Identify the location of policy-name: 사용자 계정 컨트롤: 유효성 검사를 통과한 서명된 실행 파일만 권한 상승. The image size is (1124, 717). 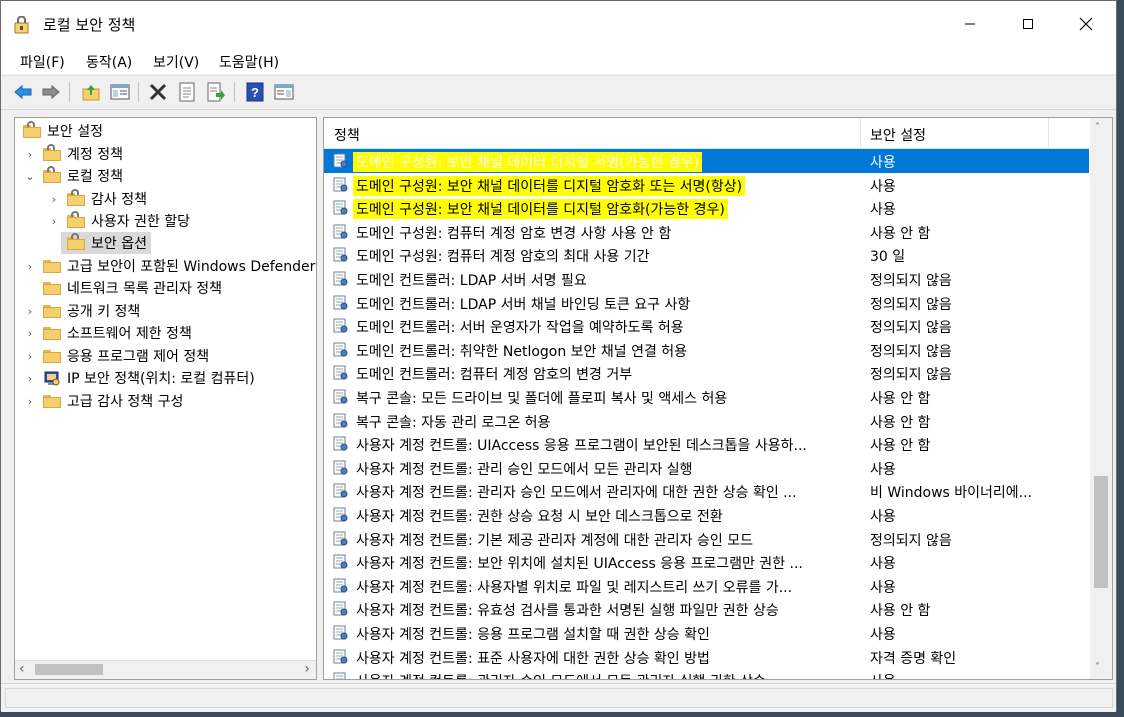
(567, 611).